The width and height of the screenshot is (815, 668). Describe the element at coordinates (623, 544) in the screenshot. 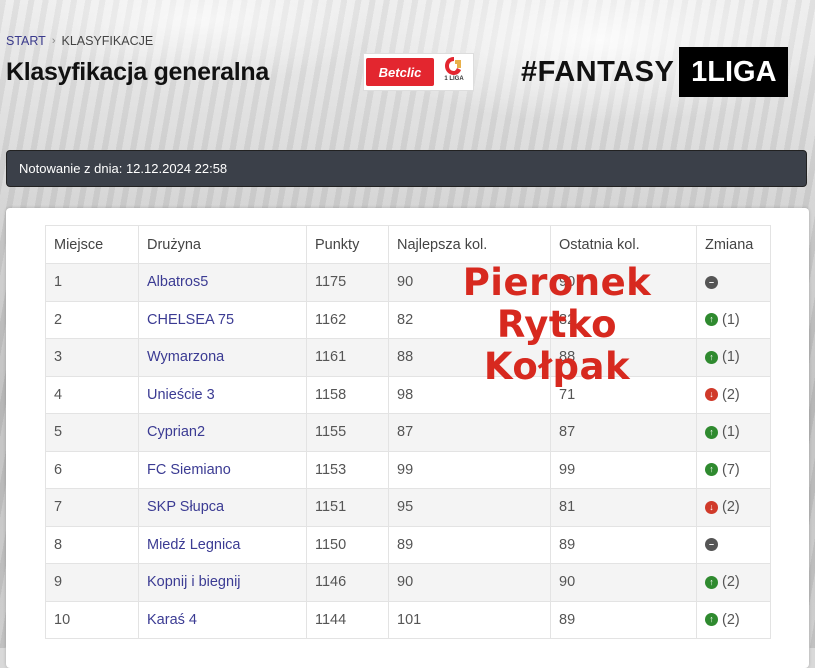

I see `cell-last-round: 89` at that location.